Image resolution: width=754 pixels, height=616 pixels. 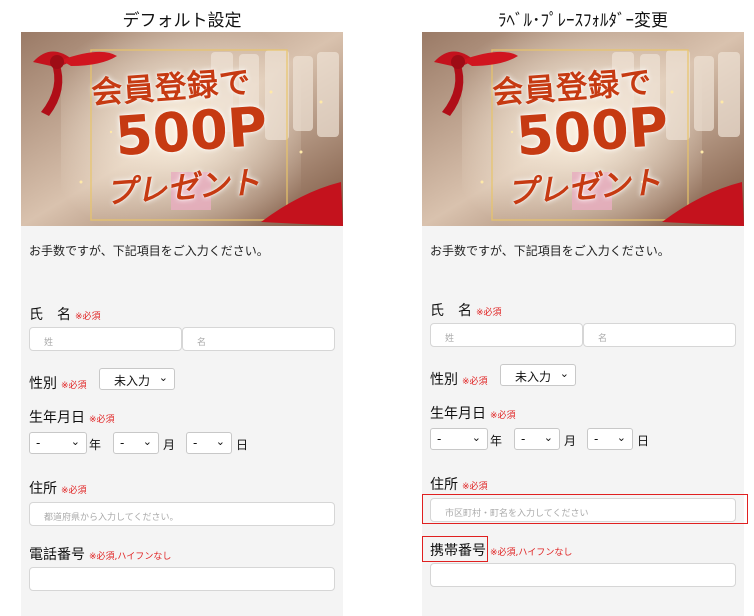 What do you see at coordinates (182, 514) in the screenshot?
I see `address-input: 都道府県から入力してください。` at bounding box center [182, 514].